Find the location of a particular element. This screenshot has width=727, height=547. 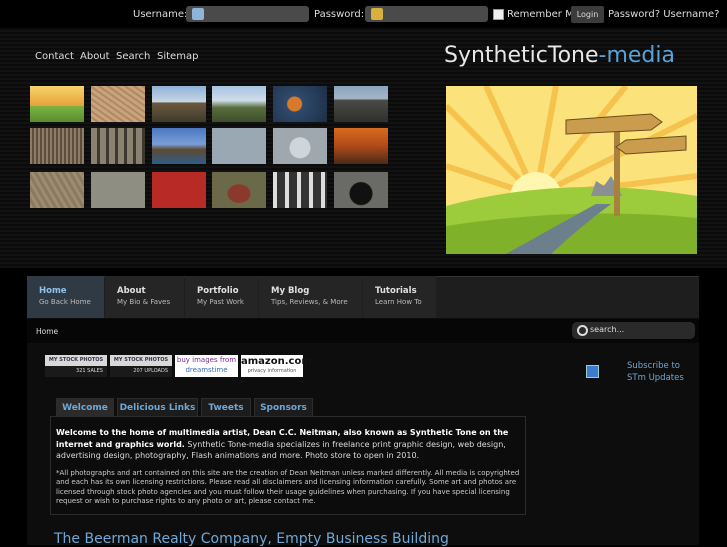

thumbnail-fabric is located at coordinates (57, 190).